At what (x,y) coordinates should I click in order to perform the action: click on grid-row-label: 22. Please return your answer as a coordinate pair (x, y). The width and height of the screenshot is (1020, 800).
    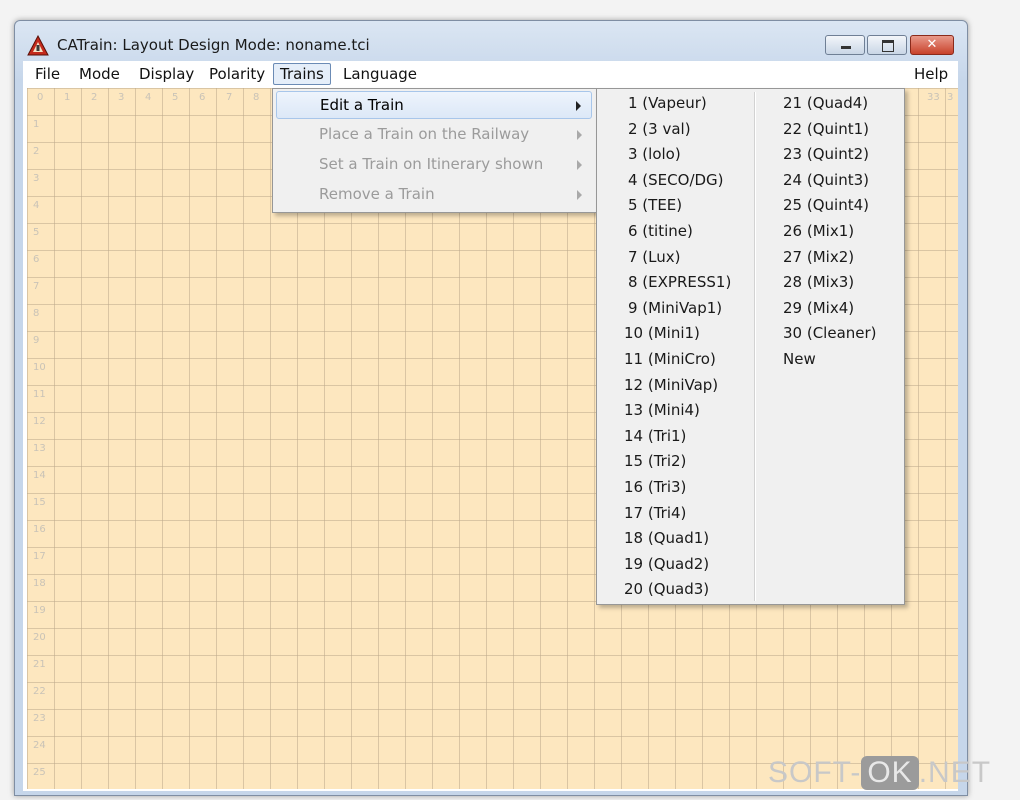
    Looking at the image, I should click on (39, 691).